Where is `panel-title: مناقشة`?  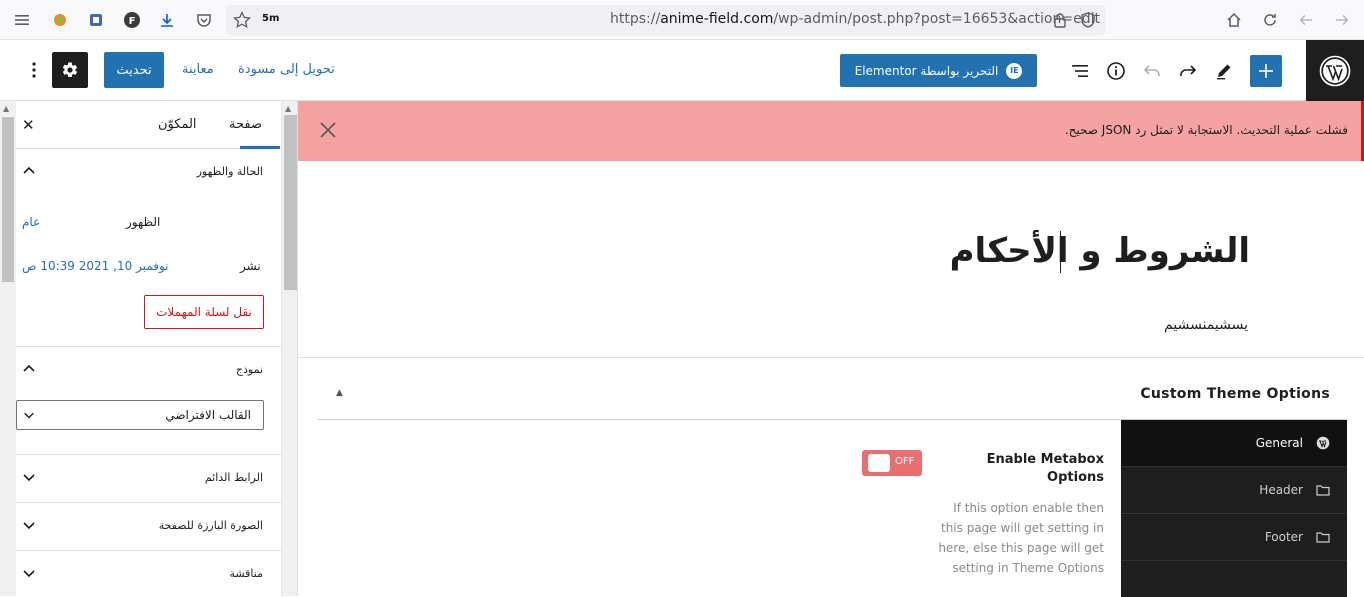 panel-title: مناقشة is located at coordinates (246, 573).